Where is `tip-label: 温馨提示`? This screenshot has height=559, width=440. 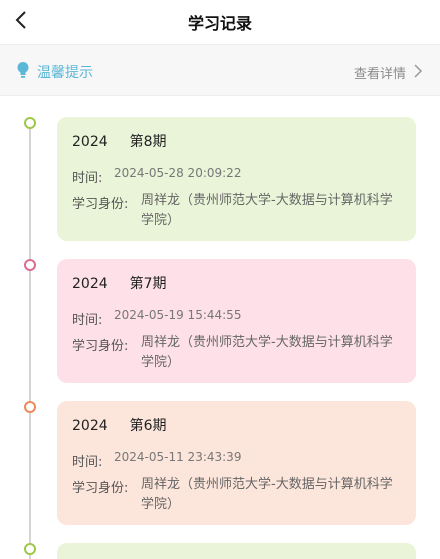 tip-label: 温馨提示 is located at coordinates (65, 72).